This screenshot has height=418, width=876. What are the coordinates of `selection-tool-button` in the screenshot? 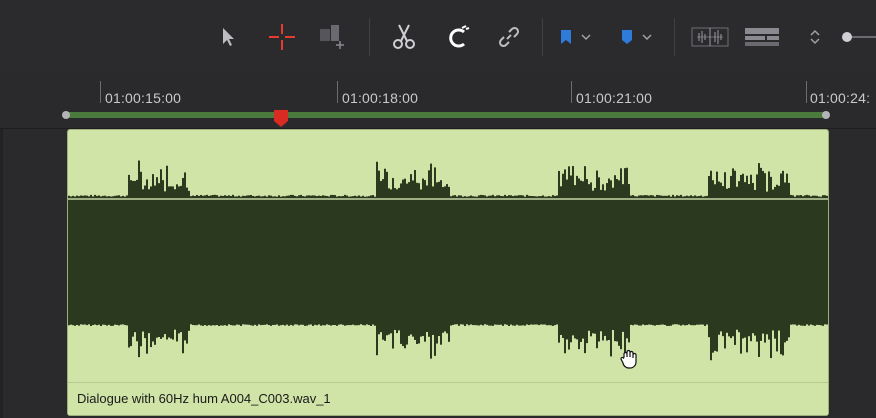 It's located at (228, 37).